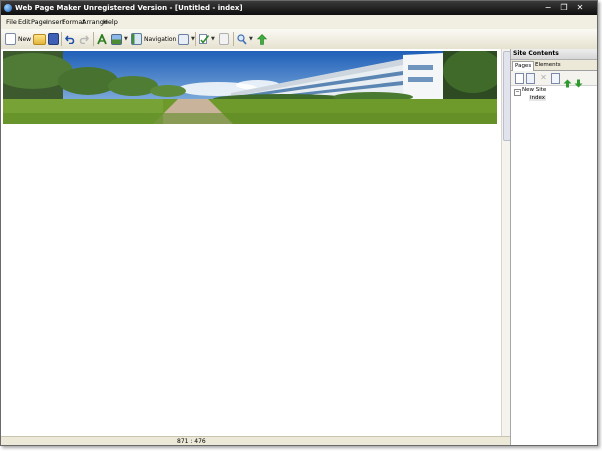 The height and width of the screenshot is (451, 602). I want to click on text-a-icon, so click(102, 38).